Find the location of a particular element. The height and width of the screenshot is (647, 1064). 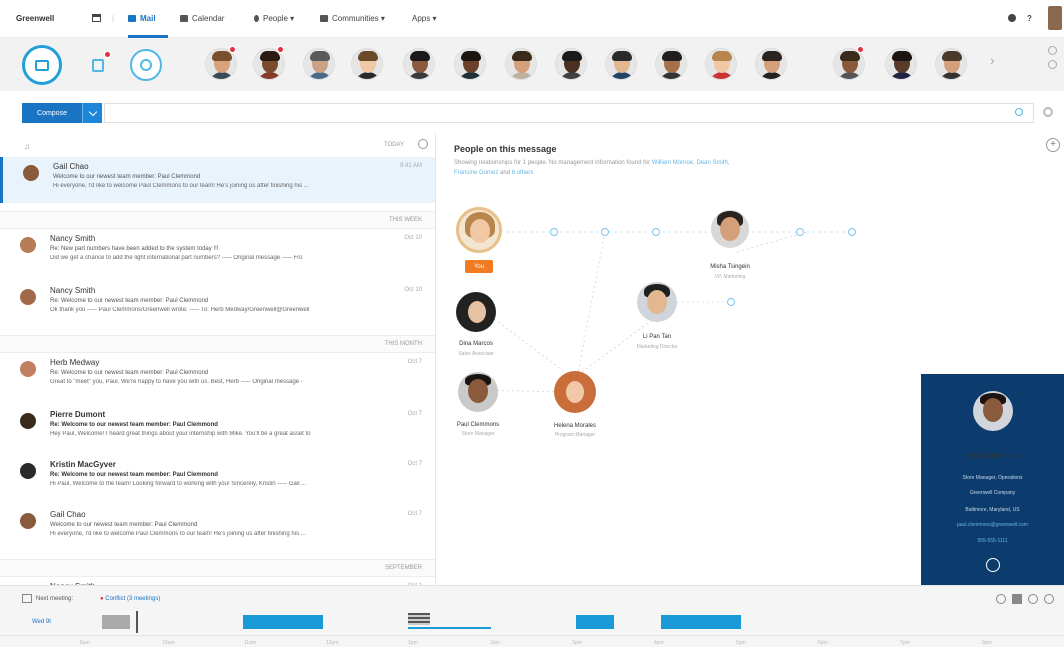

timeline-calendar-icon is located at coordinates (1017, 599).